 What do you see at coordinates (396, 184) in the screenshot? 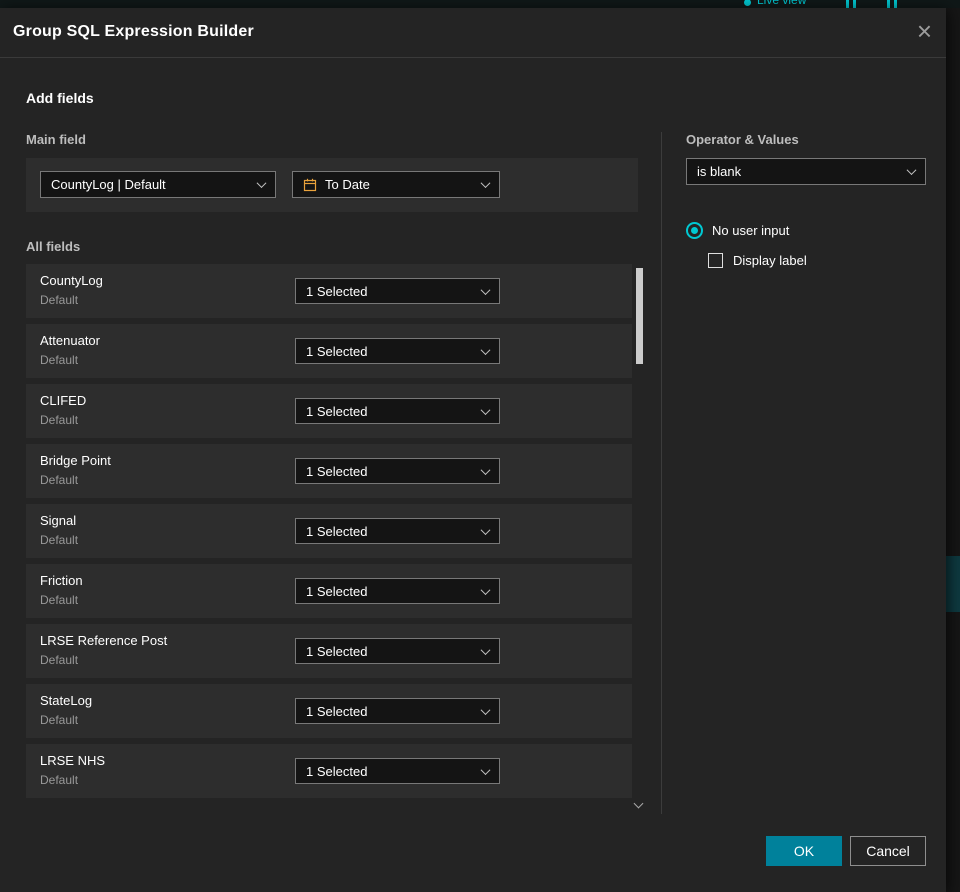
I see `date-field-dropdown: To Date` at bounding box center [396, 184].